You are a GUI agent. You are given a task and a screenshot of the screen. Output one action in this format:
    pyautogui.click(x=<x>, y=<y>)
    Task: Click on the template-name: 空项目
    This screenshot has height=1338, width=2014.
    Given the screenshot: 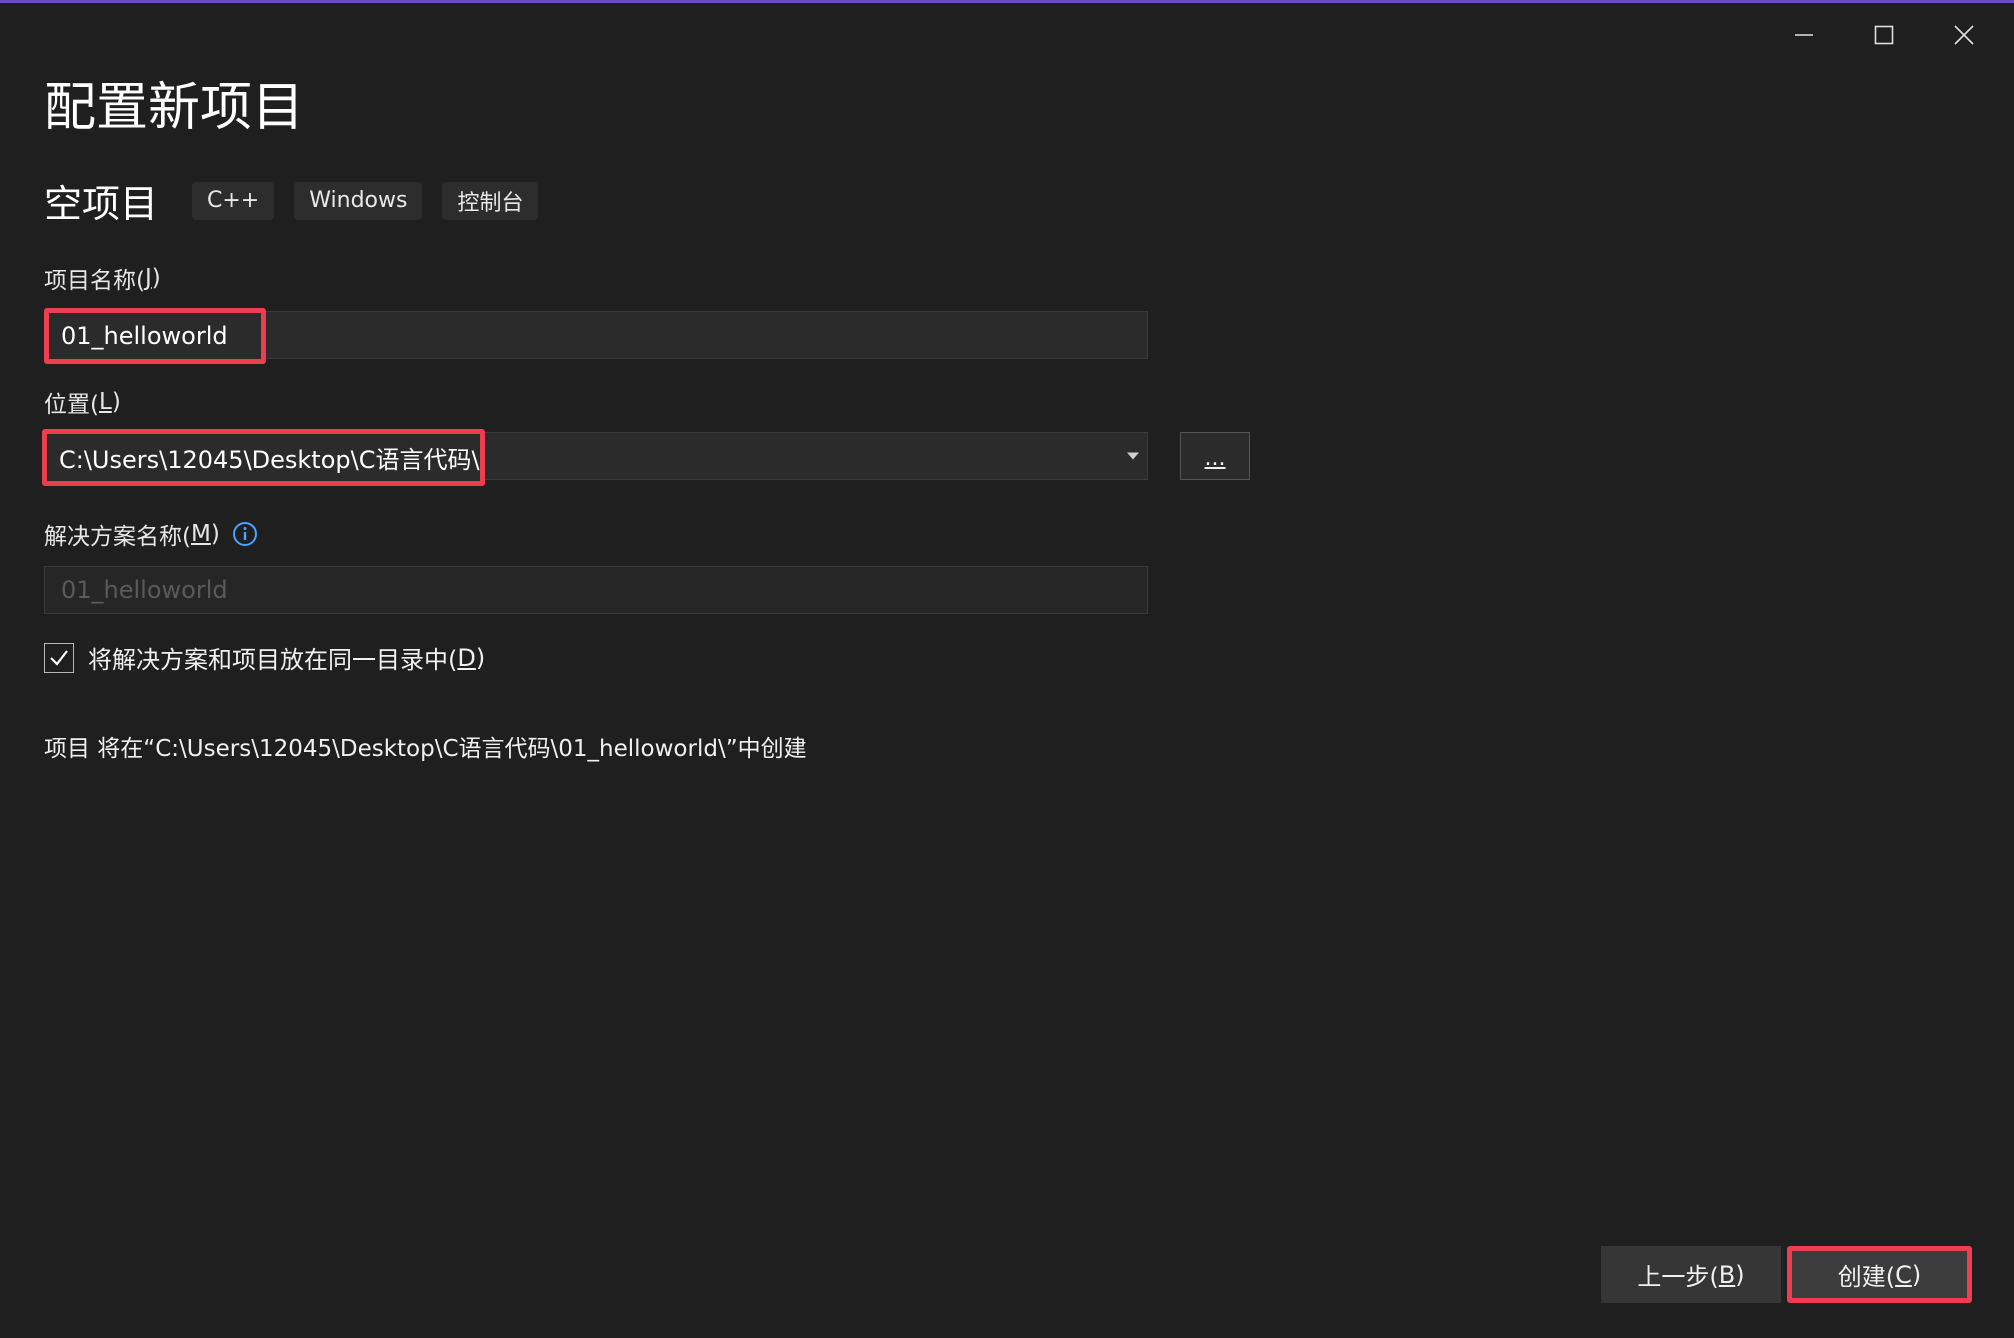 What is the action you would take?
    pyautogui.click(x=101, y=204)
    